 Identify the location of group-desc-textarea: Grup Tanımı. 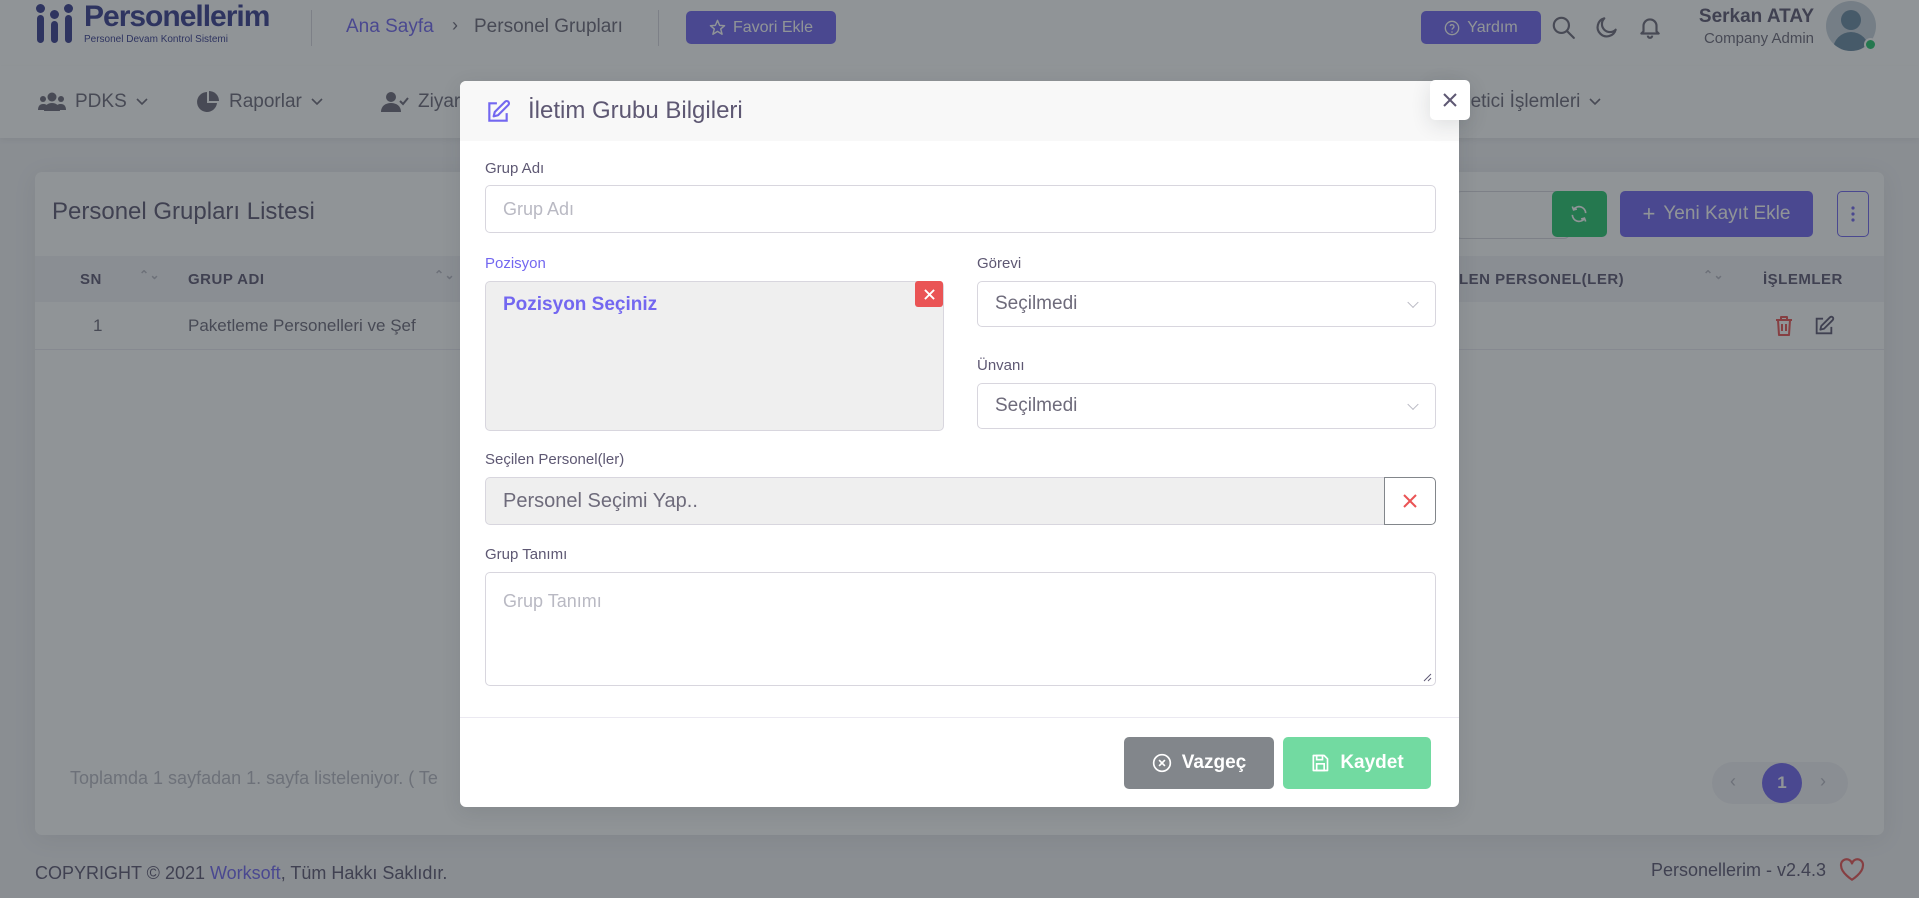
(960, 629).